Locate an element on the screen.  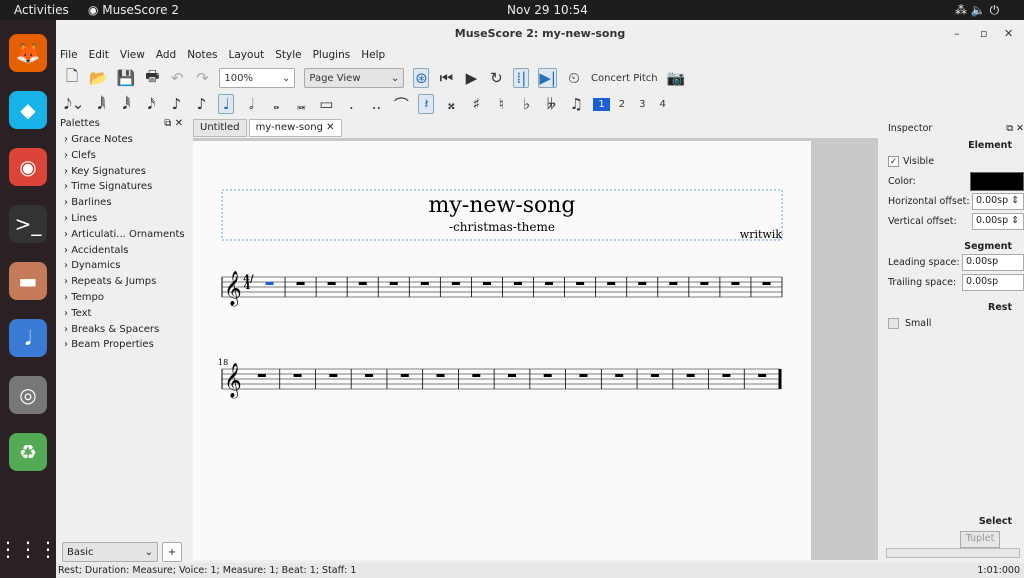
tie-icon: ⌒ is located at coordinates (401, 104).